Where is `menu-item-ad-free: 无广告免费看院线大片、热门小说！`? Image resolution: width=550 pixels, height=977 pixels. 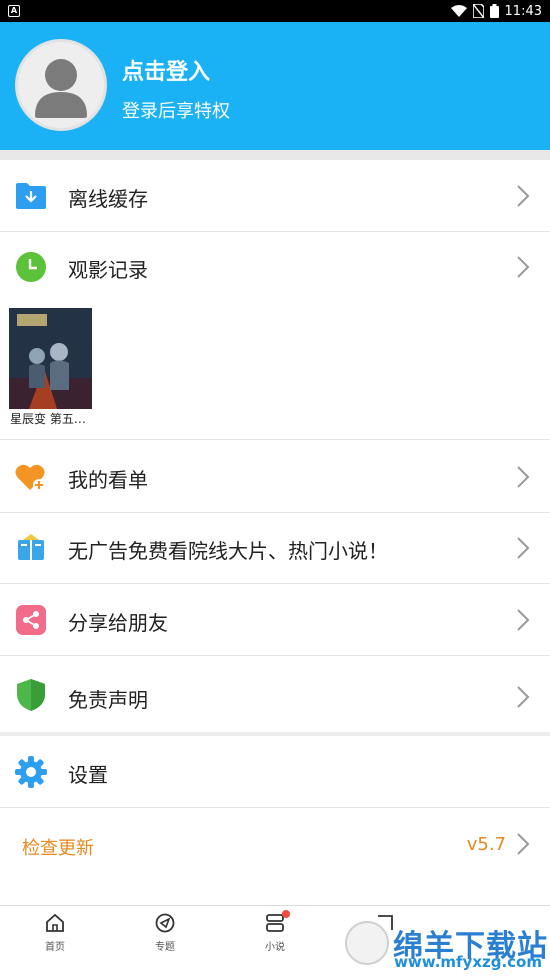 menu-item-ad-free: 无广告免费看院线大片、热门小说！ is located at coordinates (275, 548).